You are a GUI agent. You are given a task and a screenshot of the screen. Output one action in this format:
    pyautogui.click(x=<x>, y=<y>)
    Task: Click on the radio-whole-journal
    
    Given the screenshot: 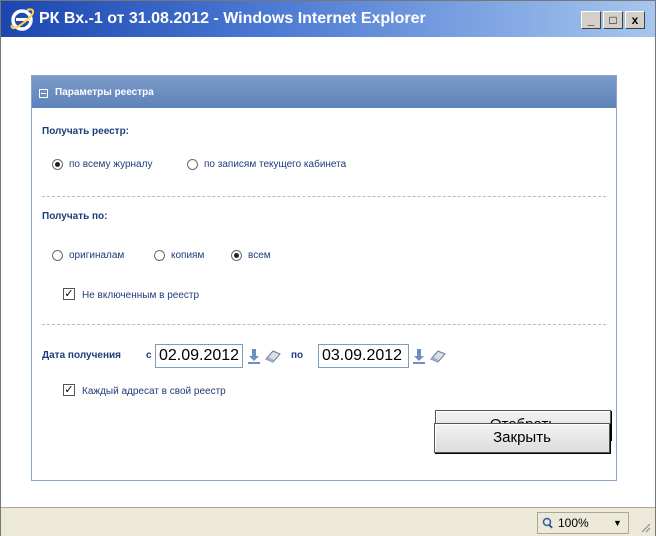 What is the action you would take?
    pyautogui.click(x=57, y=164)
    